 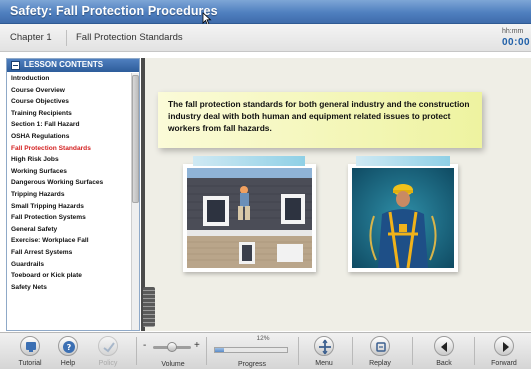 What do you see at coordinates (69, 125) in the screenshot?
I see `lesson-item: Section 1: Fall Hazard` at bounding box center [69, 125].